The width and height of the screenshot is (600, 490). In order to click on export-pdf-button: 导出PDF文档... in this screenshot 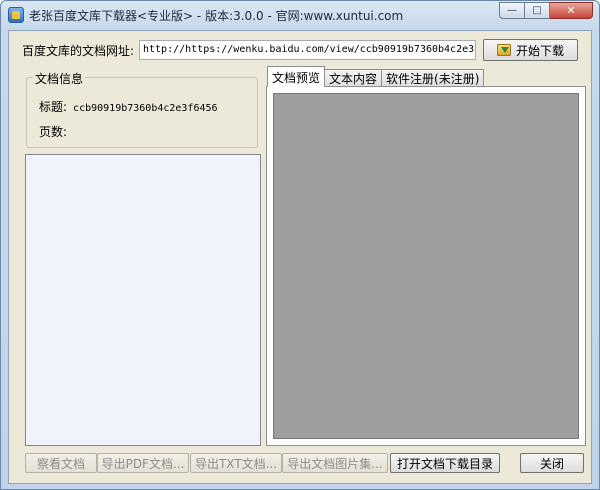, I will do `click(143, 463)`.